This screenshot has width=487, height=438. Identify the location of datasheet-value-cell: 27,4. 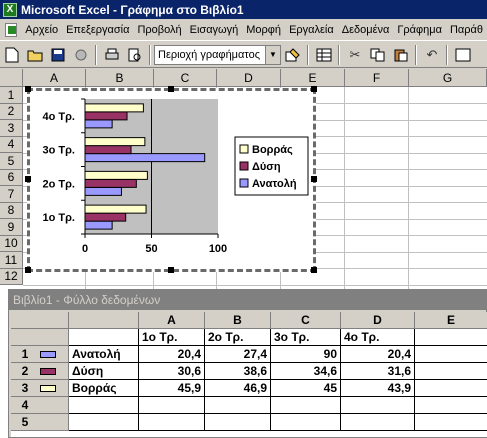
(238, 354).